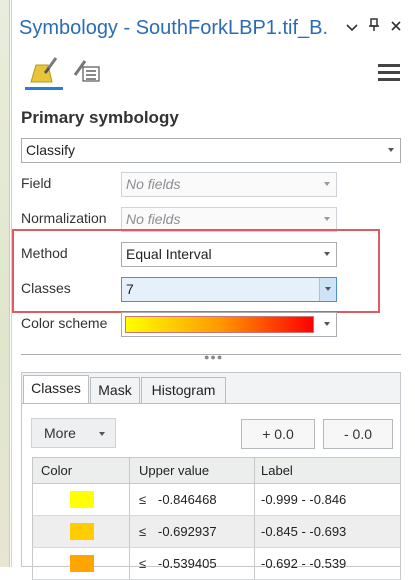  I want to click on renderer-value: Classify, so click(51, 150).